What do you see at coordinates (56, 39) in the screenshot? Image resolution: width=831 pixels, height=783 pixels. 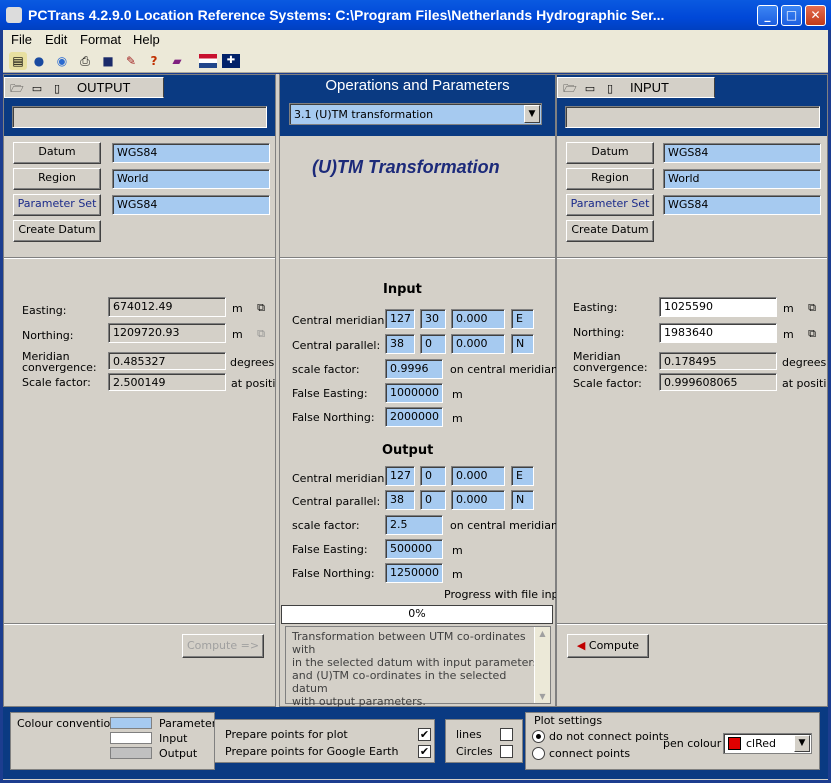 I see `menu-edit: Edit` at bounding box center [56, 39].